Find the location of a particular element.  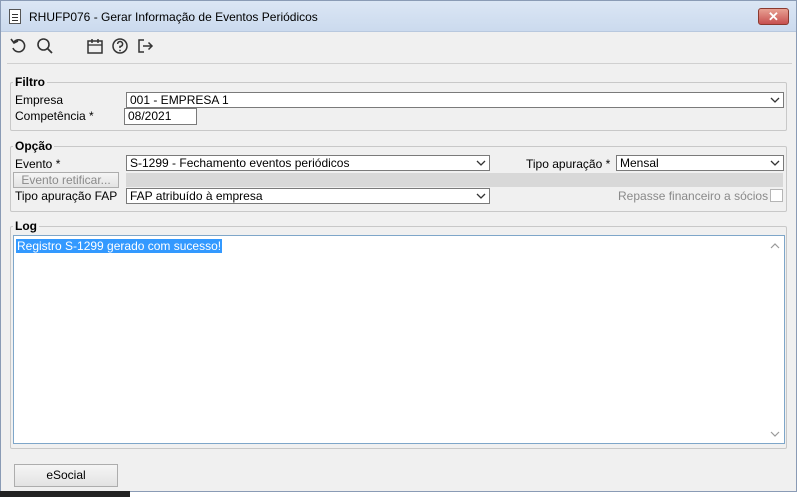

scroll-up-icon is located at coordinates (775, 246).